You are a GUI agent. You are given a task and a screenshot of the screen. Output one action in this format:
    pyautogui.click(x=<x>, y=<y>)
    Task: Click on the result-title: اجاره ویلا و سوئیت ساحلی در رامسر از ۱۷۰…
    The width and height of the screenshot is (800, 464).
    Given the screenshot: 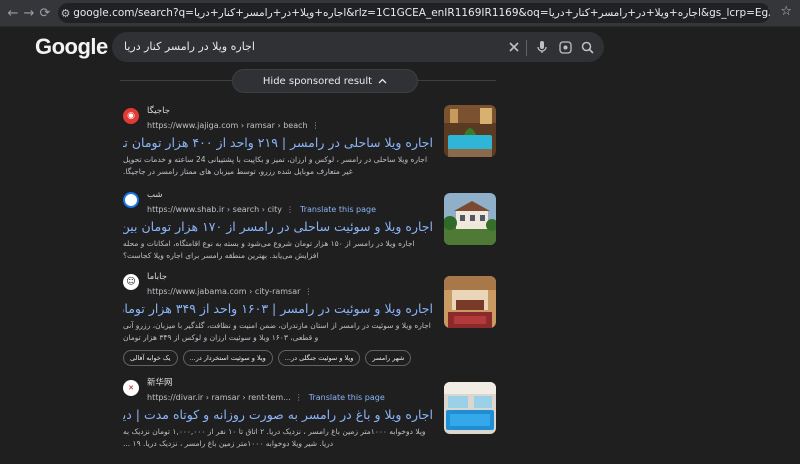 What is the action you would take?
    pyautogui.click(x=278, y=226)
    